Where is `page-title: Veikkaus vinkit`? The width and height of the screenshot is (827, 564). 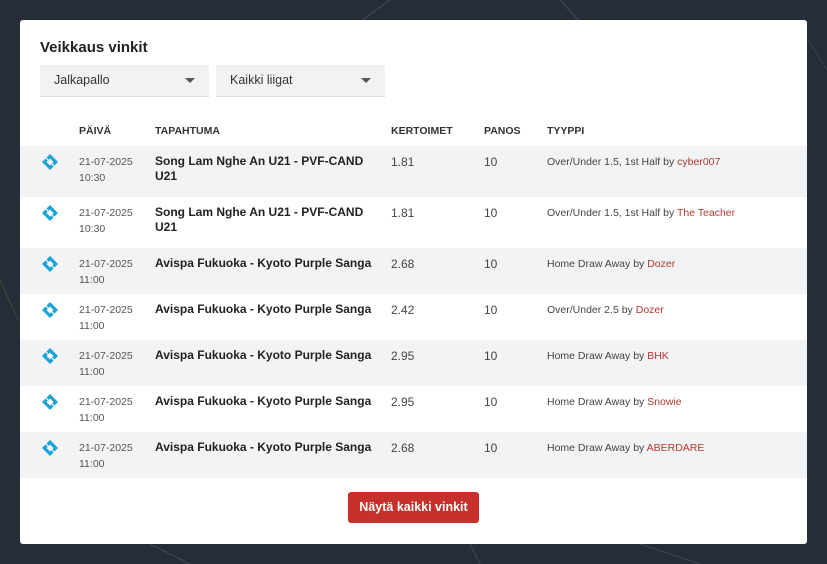 page-title: Veikkaus vinkit is located at coordinates (94, 47).